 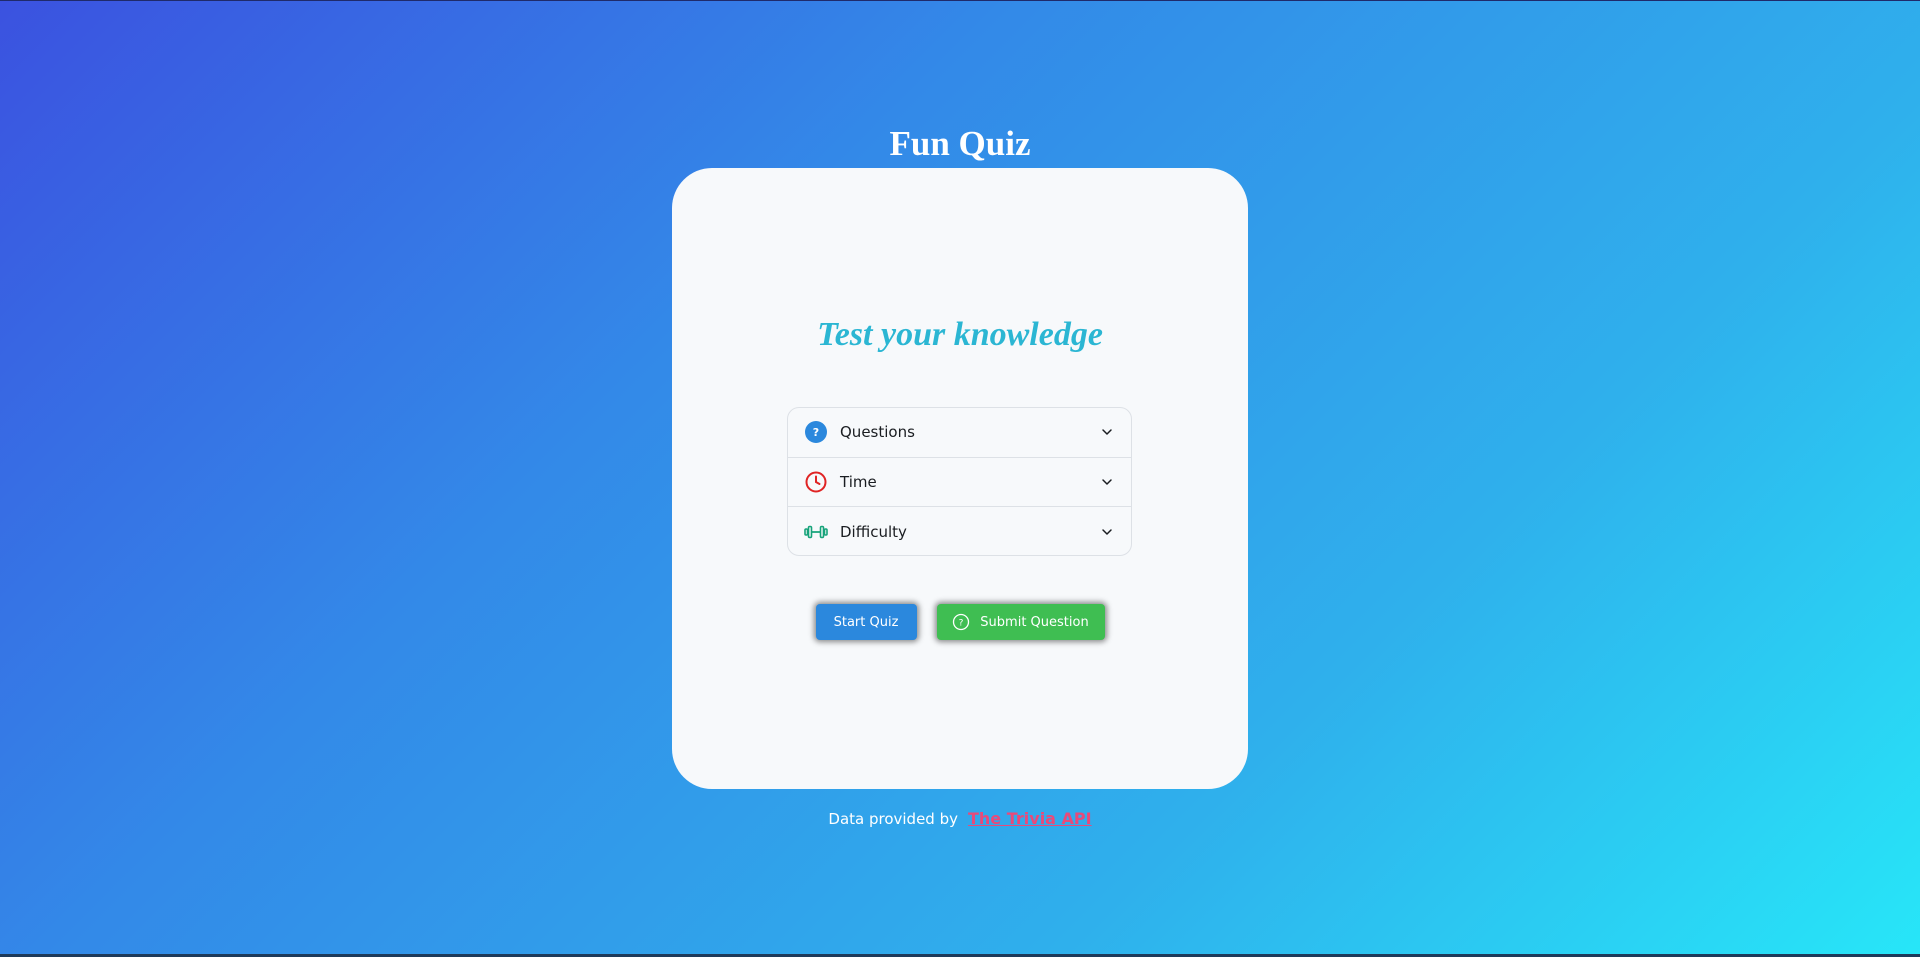 I want to click on submit-question-button: ? Submit Question, so click(x=1020, y=622).